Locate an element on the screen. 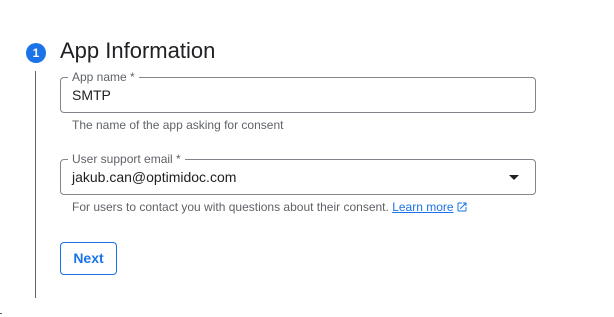 This screenshot has height=317, width=614. next-button: Next is located at coordinates (88, 258).